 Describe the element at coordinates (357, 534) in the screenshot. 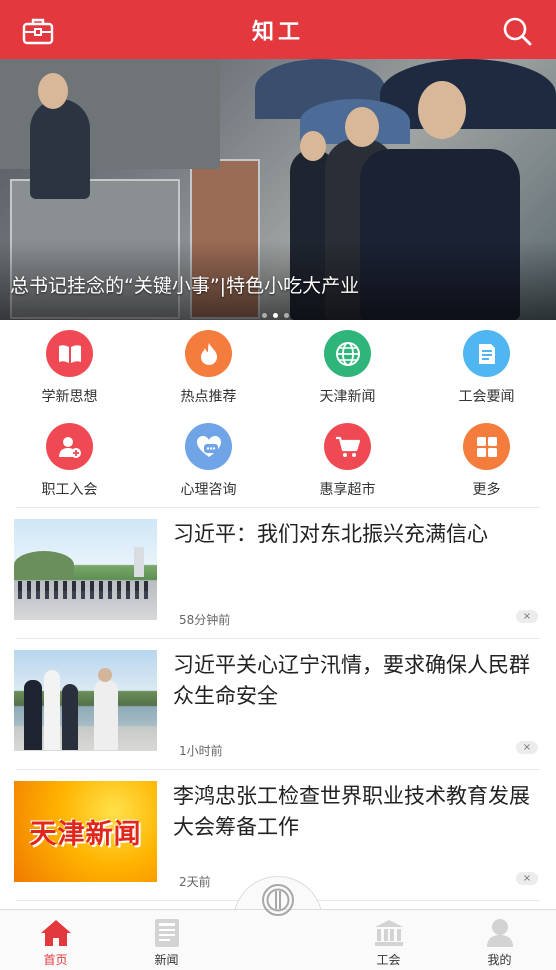

I see `news-title: 习近平：我们对东北振兴充满信心` at that location.